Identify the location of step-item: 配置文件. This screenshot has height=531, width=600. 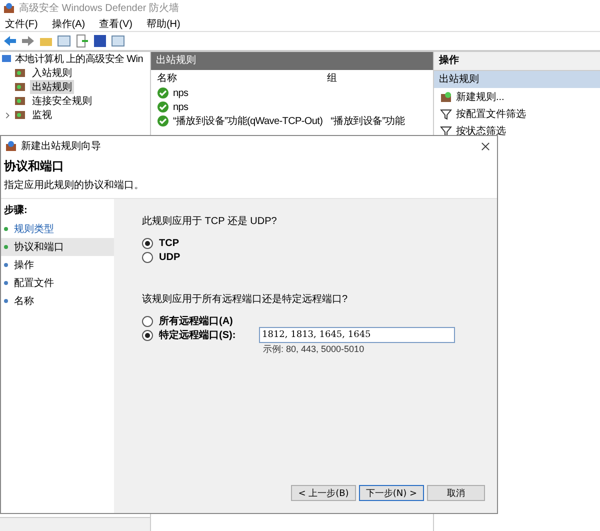
(57, 283).